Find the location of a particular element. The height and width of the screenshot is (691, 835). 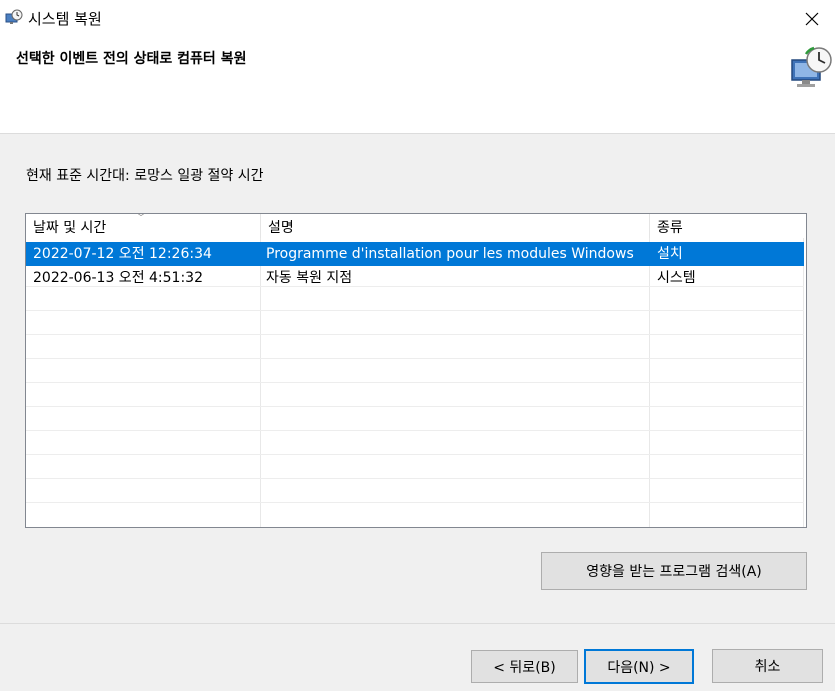

sort-arrow-icon: ﹀ is located at coordinates (141, 218).